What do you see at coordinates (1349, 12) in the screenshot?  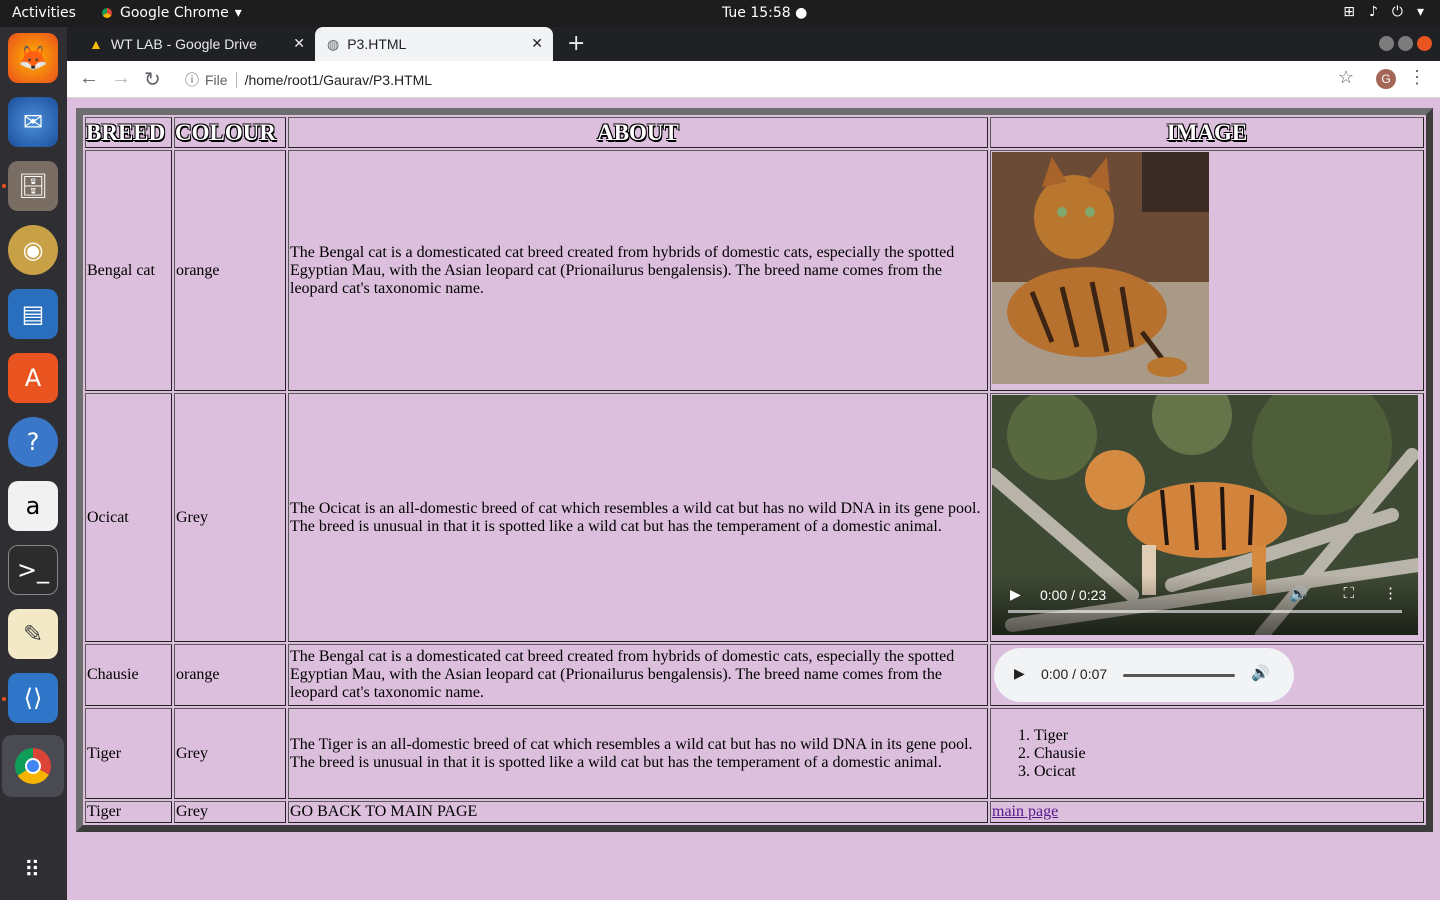 I see `network-icon: ⊞` at bounding box center [1349, 12].